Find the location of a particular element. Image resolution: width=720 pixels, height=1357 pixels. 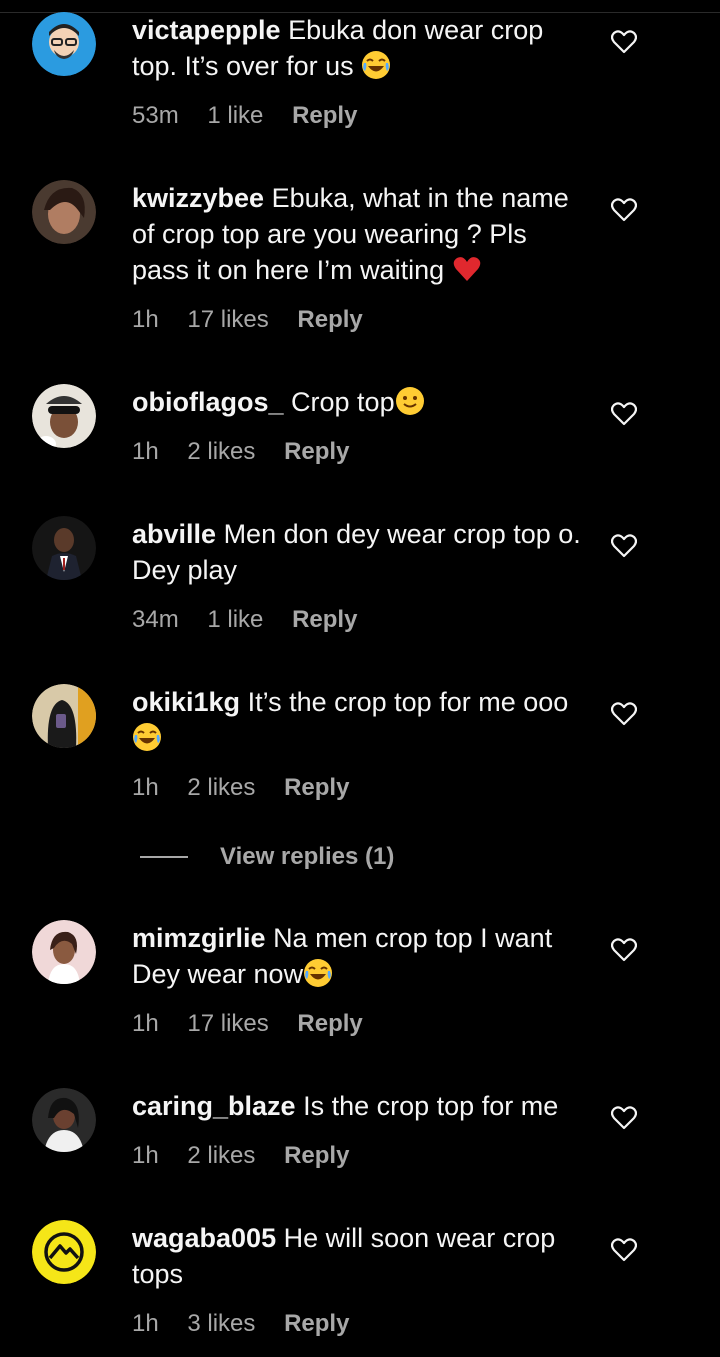

view-replies-button: View replies (1) is located at coordinates (307, 857).